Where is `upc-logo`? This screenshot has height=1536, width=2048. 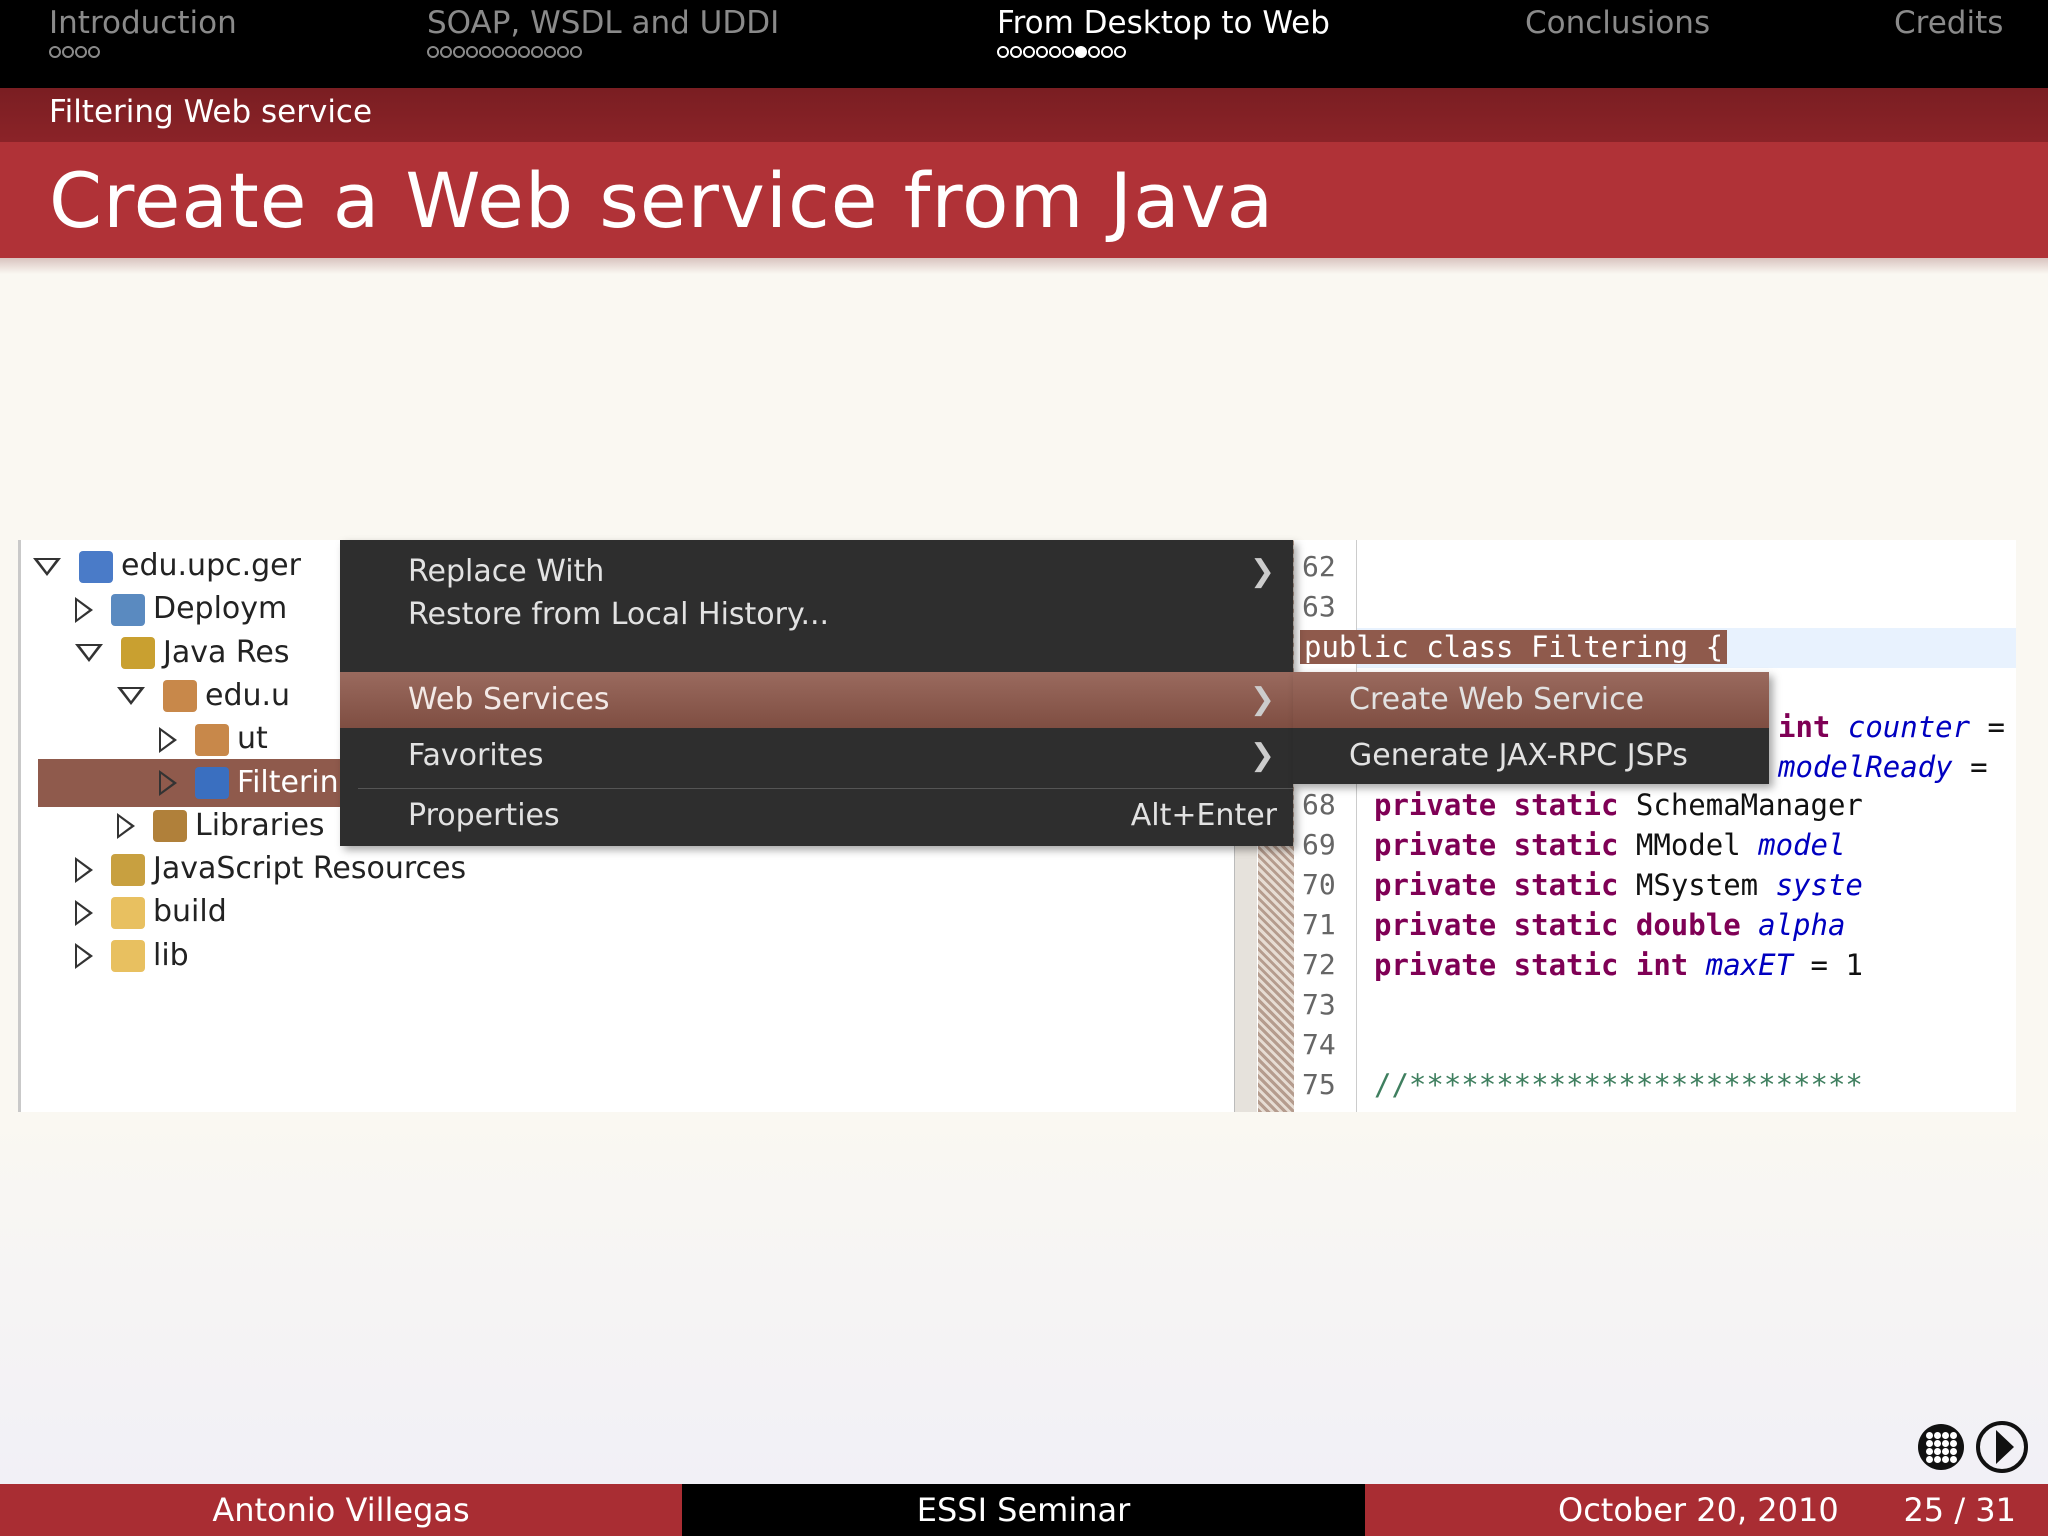
upc-logo is located at coordinates (1941, 1447).